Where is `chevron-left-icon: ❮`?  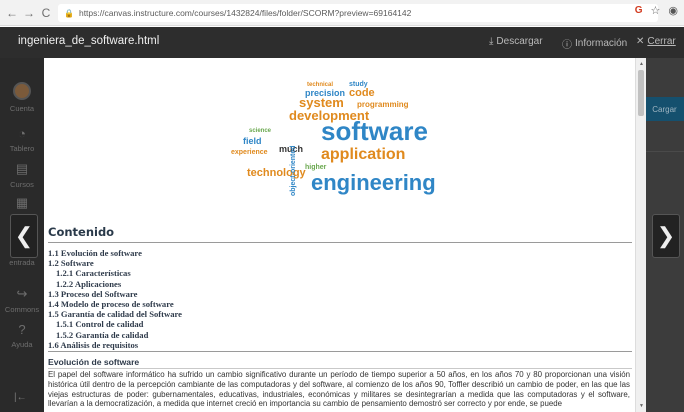
chevron-left-icon: ❮ is located at coordinates (24, 235).